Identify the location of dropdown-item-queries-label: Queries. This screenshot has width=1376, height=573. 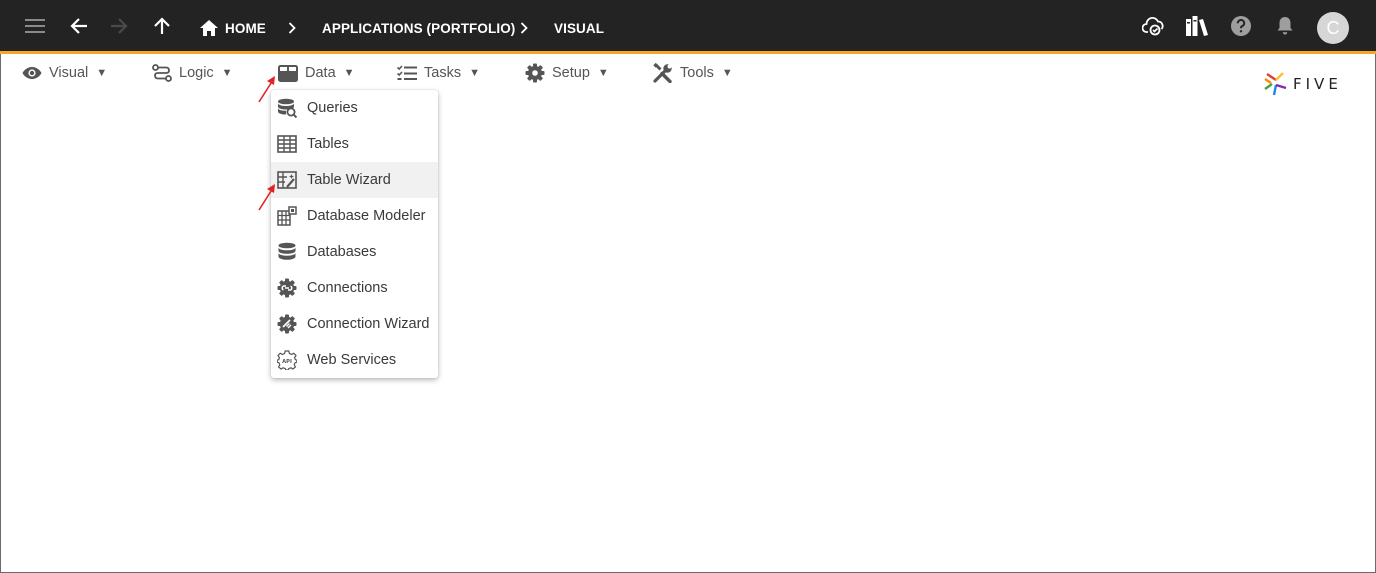
(332, 108).